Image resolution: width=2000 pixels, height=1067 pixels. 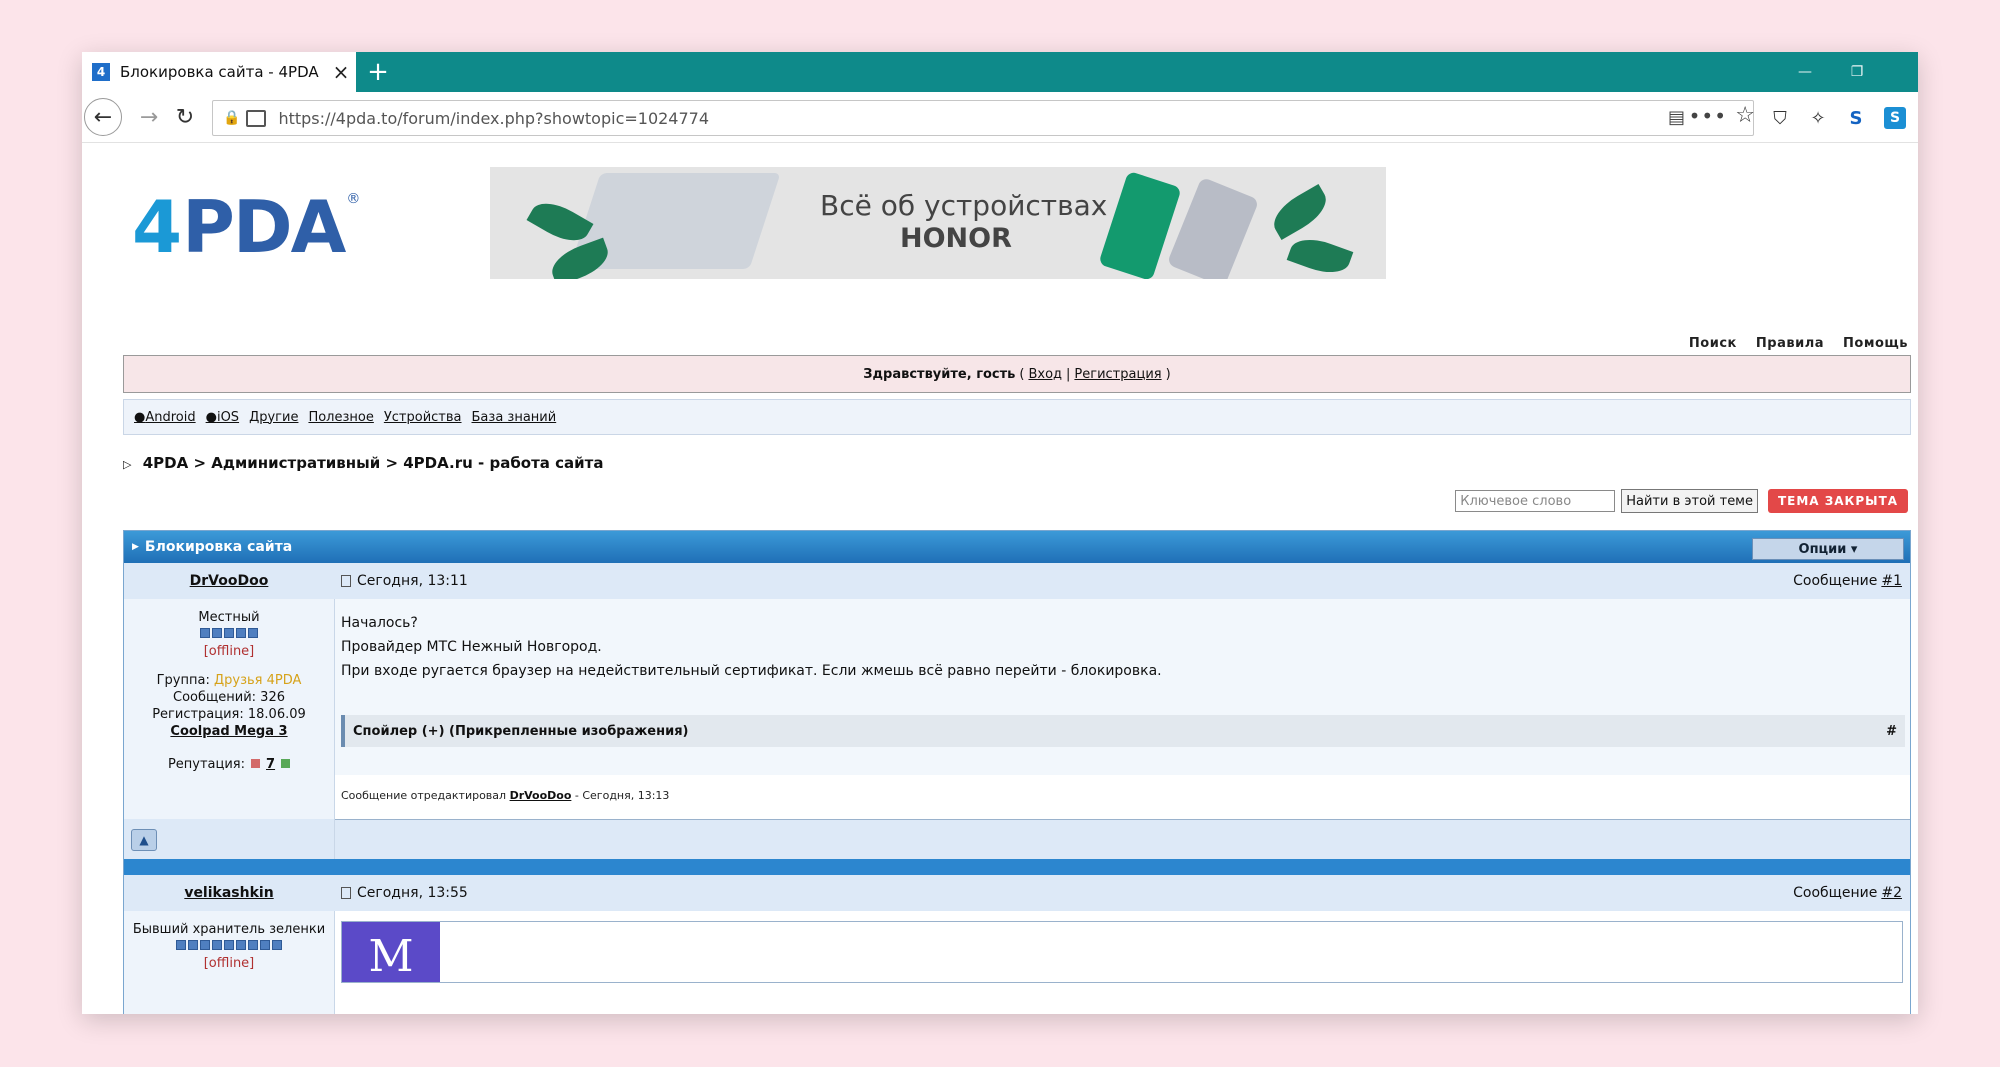 What do you see at coordinates (1780, 118) in the screenshot?
I see `shield-icon: ⛉` at bounding box center [1780, 118].